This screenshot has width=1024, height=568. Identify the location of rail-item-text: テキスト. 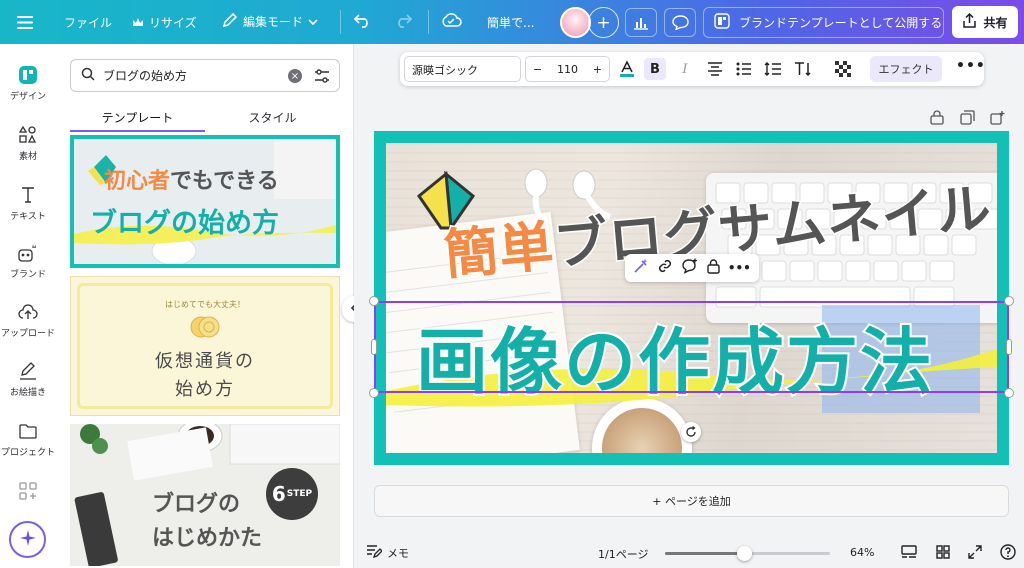
(28, 203).